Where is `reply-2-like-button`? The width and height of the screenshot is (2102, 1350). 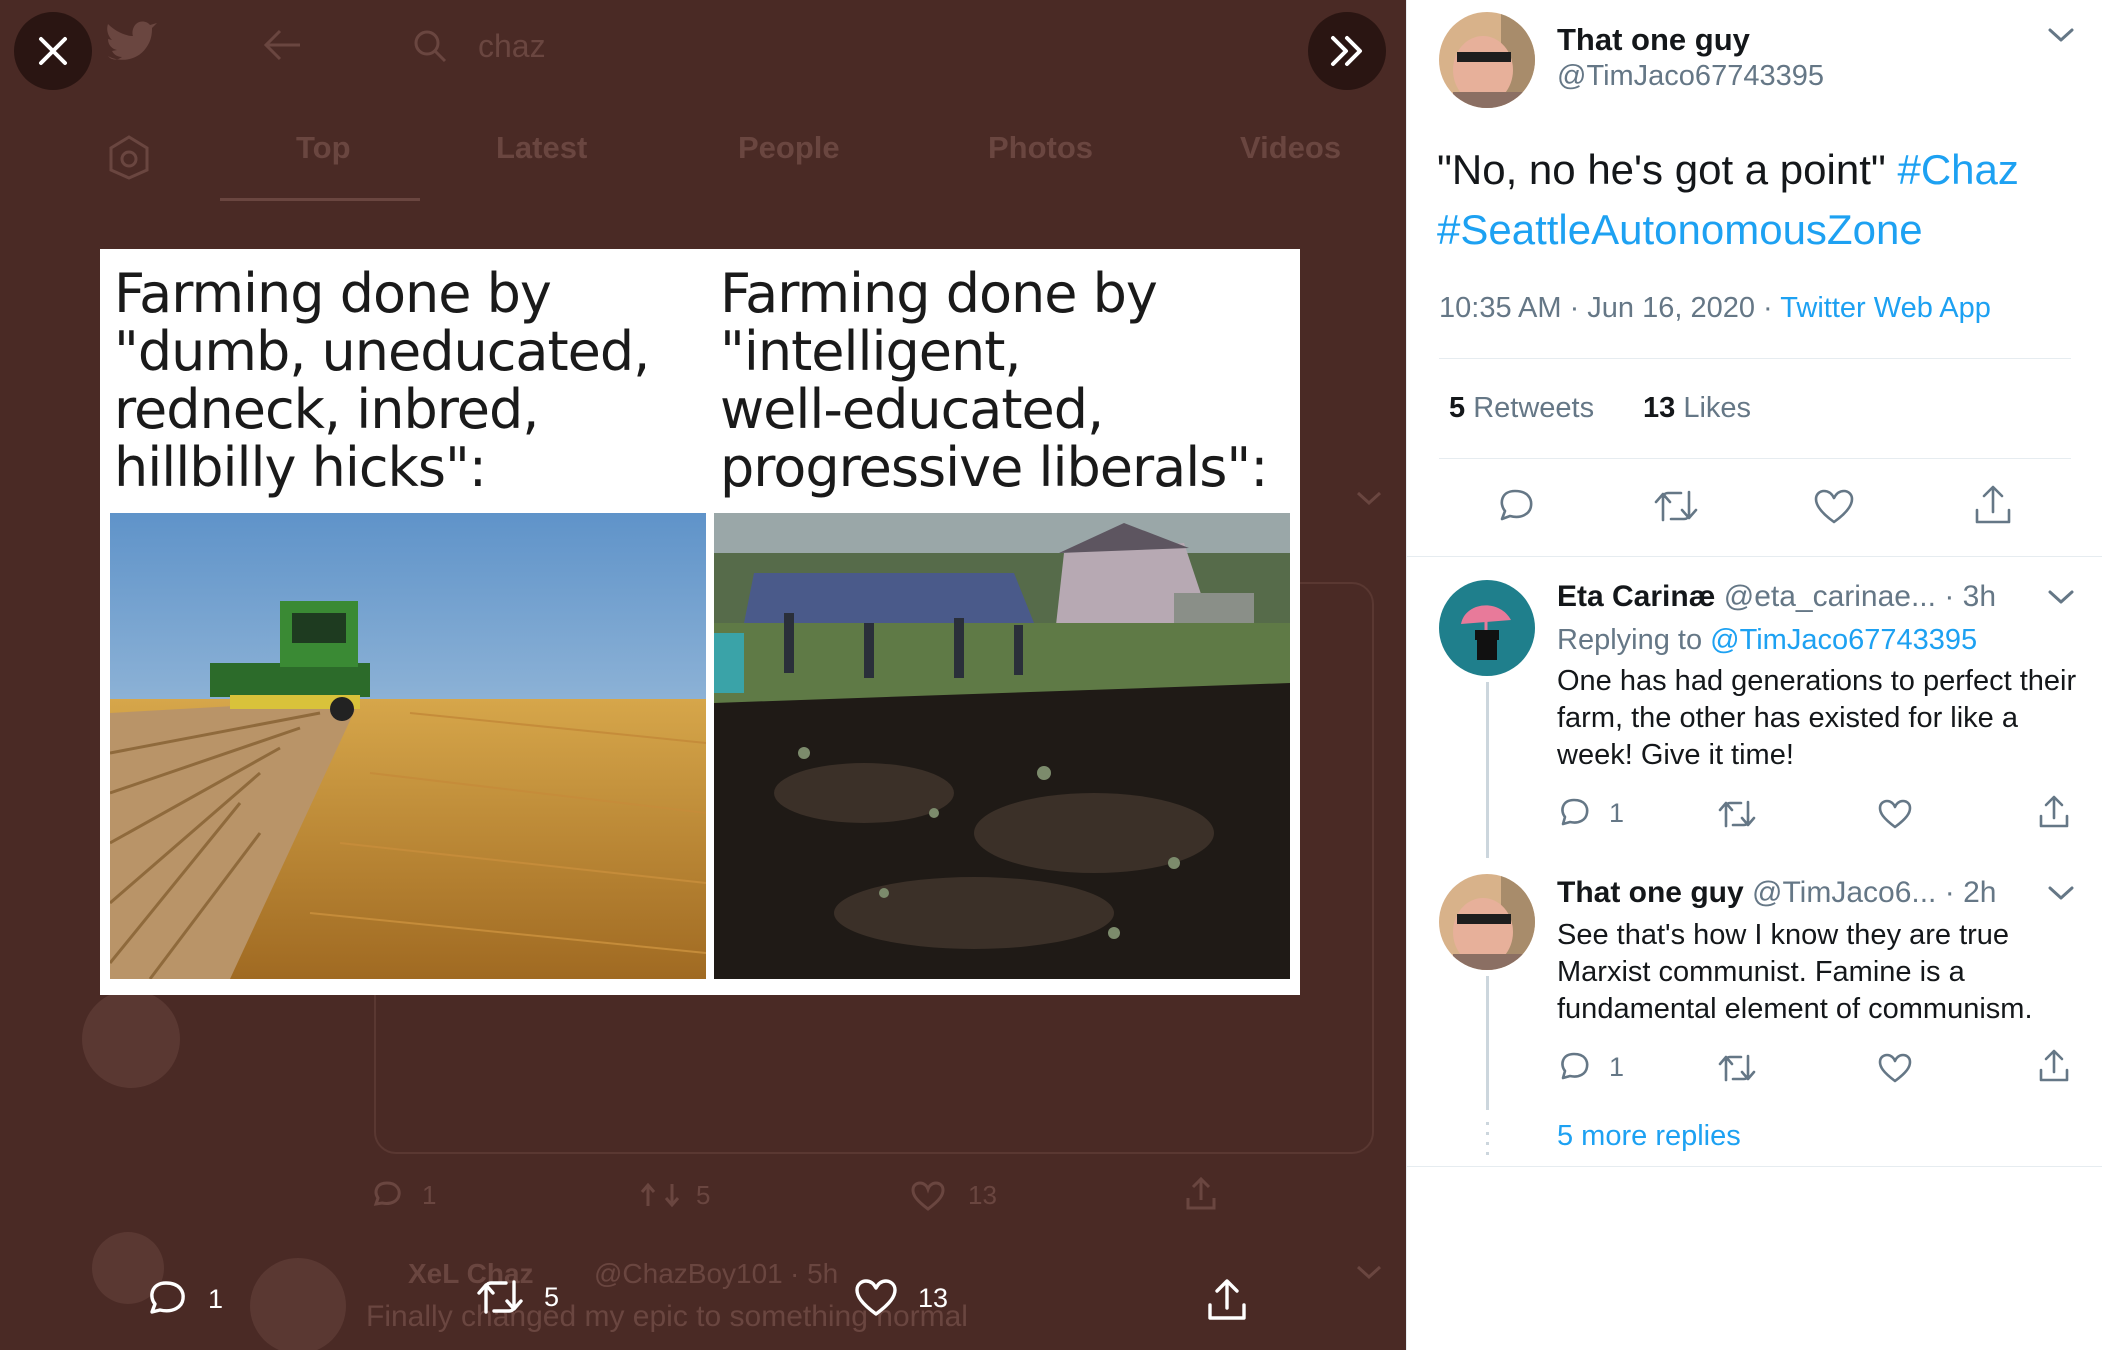
reply-2-like-button is located at coordinates (1895, 1068).